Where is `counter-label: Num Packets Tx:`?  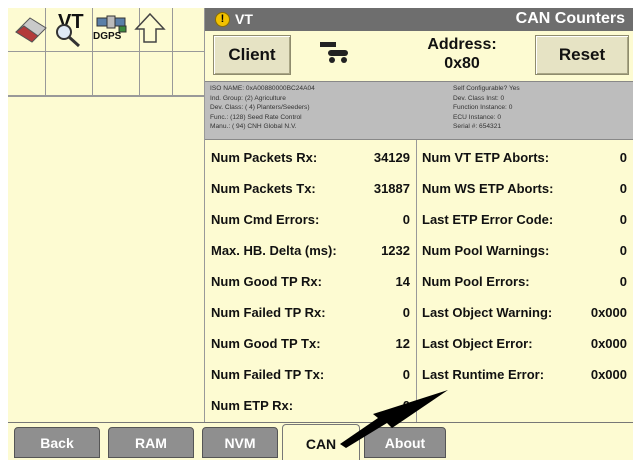 counter-label: Num Packets Tx: is located at coordinates (263, 188).